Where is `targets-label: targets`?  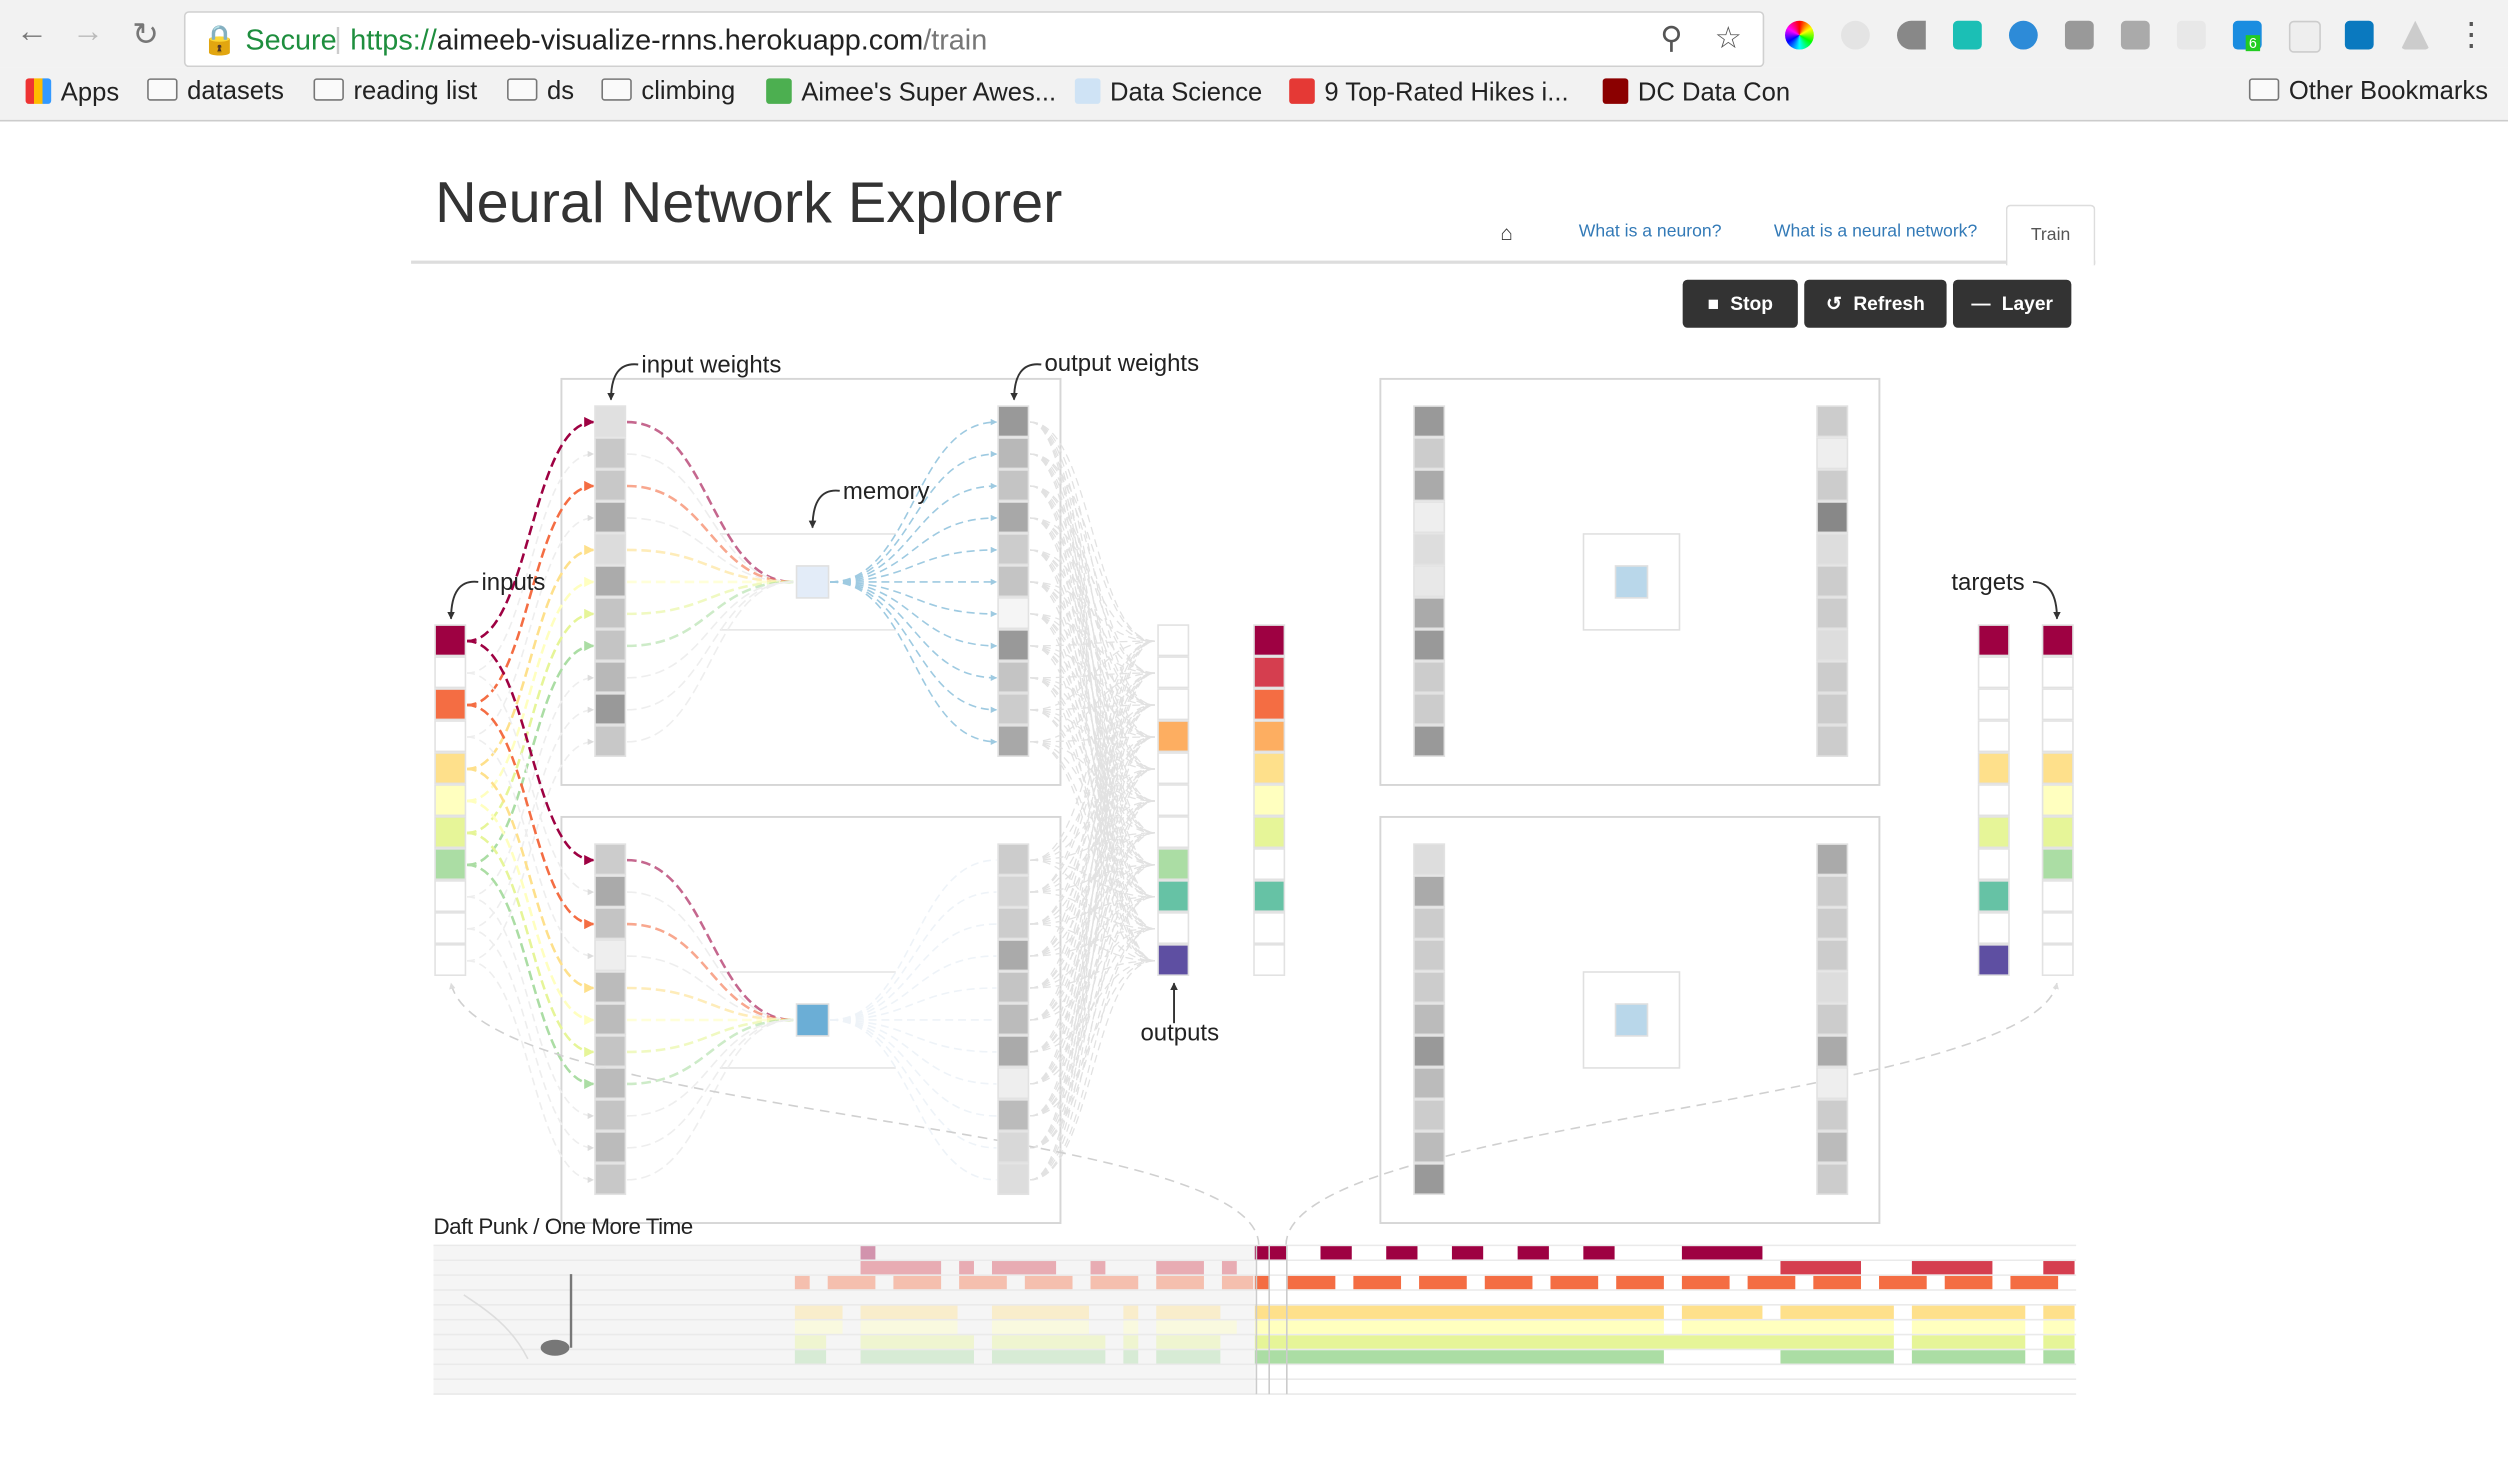
targets-label: targets is located at coordinates (1987, 582).